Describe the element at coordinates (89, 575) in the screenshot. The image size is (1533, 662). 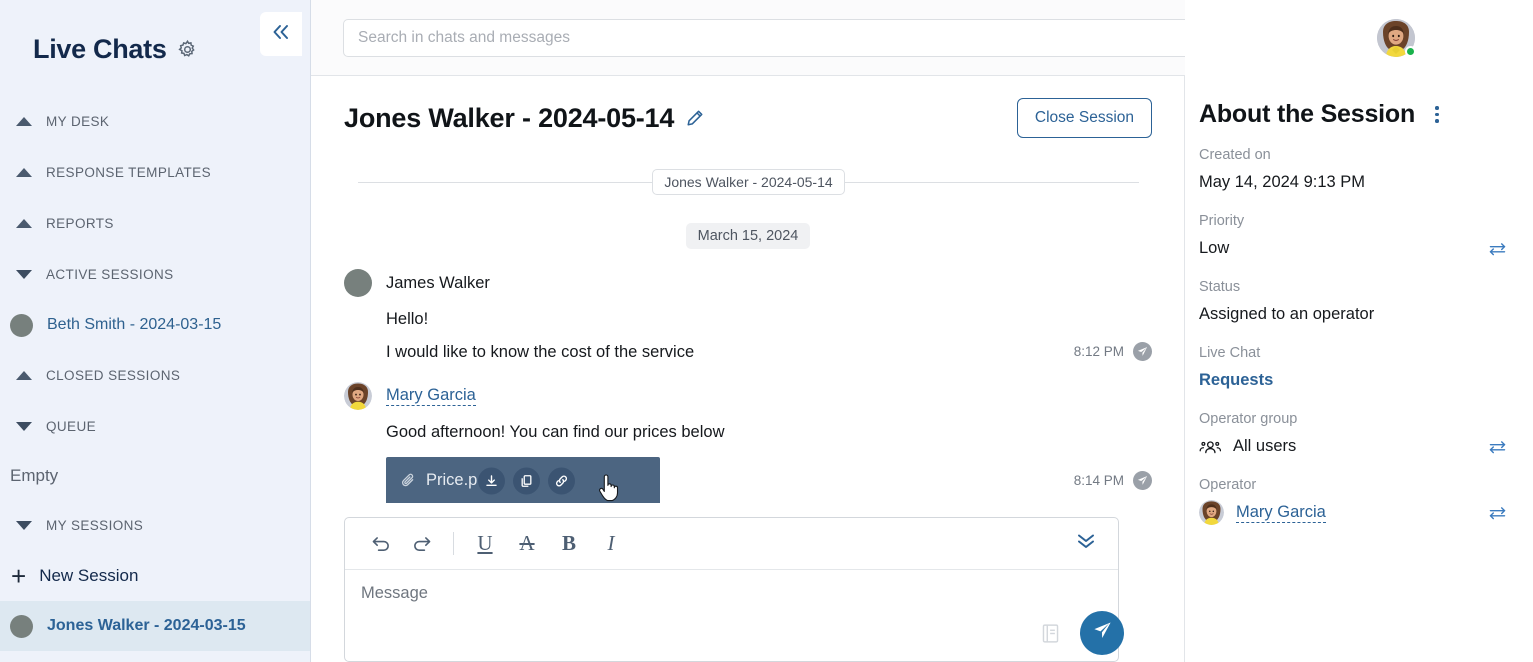
I see `new-session-label: New Session` at that location.